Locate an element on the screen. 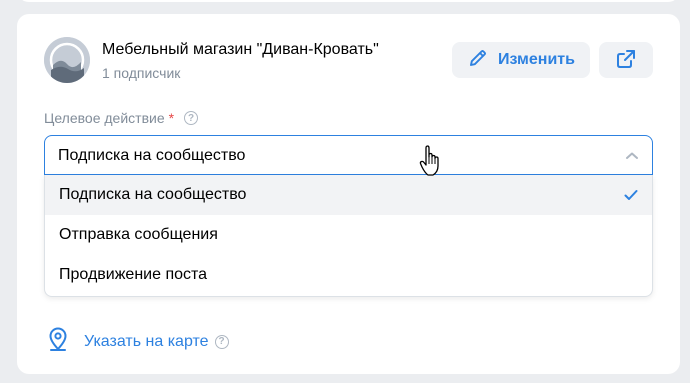 This screenshot has width=690, height=383. dropdown-option-promote-post: Продвижение поста is located at coordinates (348, 275).